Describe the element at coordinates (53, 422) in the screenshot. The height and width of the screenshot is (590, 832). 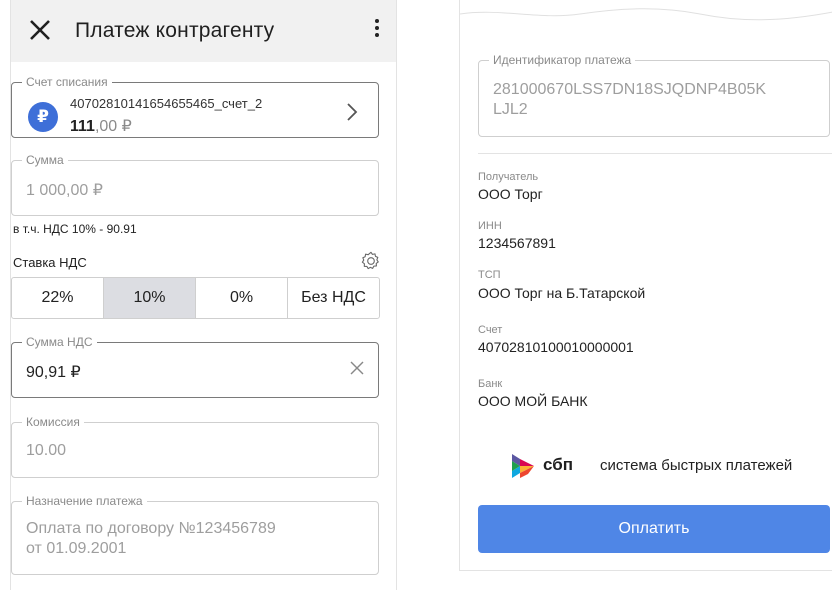
I see `commission-label: Комиссия` at that location.